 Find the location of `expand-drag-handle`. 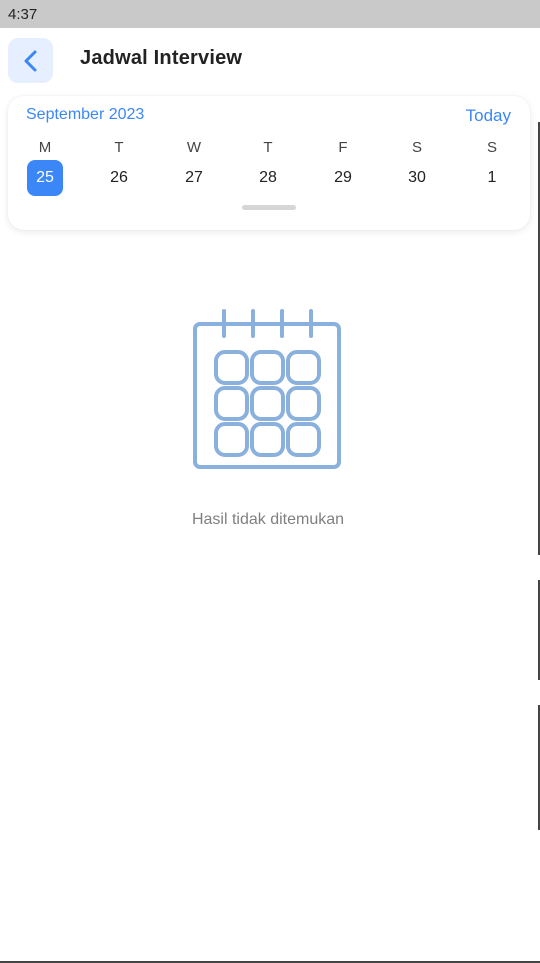

expand-drag-handle is located at coordinates (269, 207).